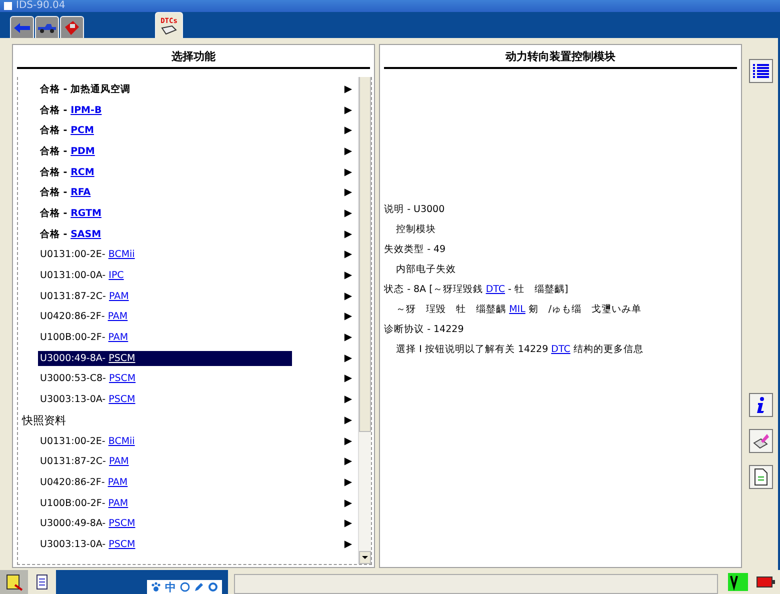  I want to click on voltage-icon, so click(738, 582).